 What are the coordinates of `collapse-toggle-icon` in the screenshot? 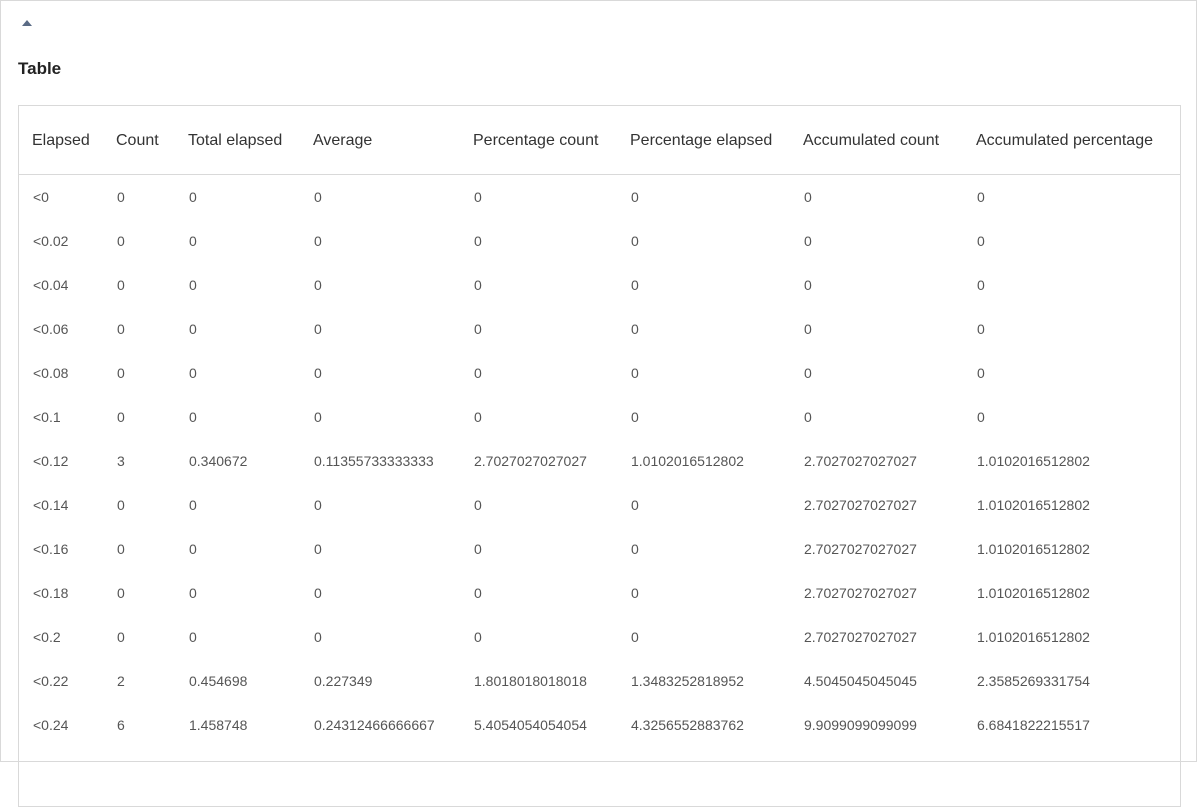 It's located at (27, 23).